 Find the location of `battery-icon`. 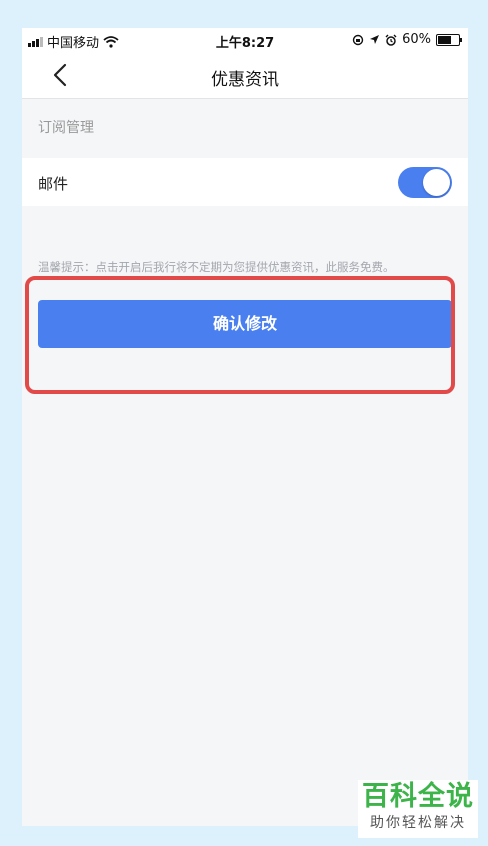

battery-icon is located at coordinates (449, 39).